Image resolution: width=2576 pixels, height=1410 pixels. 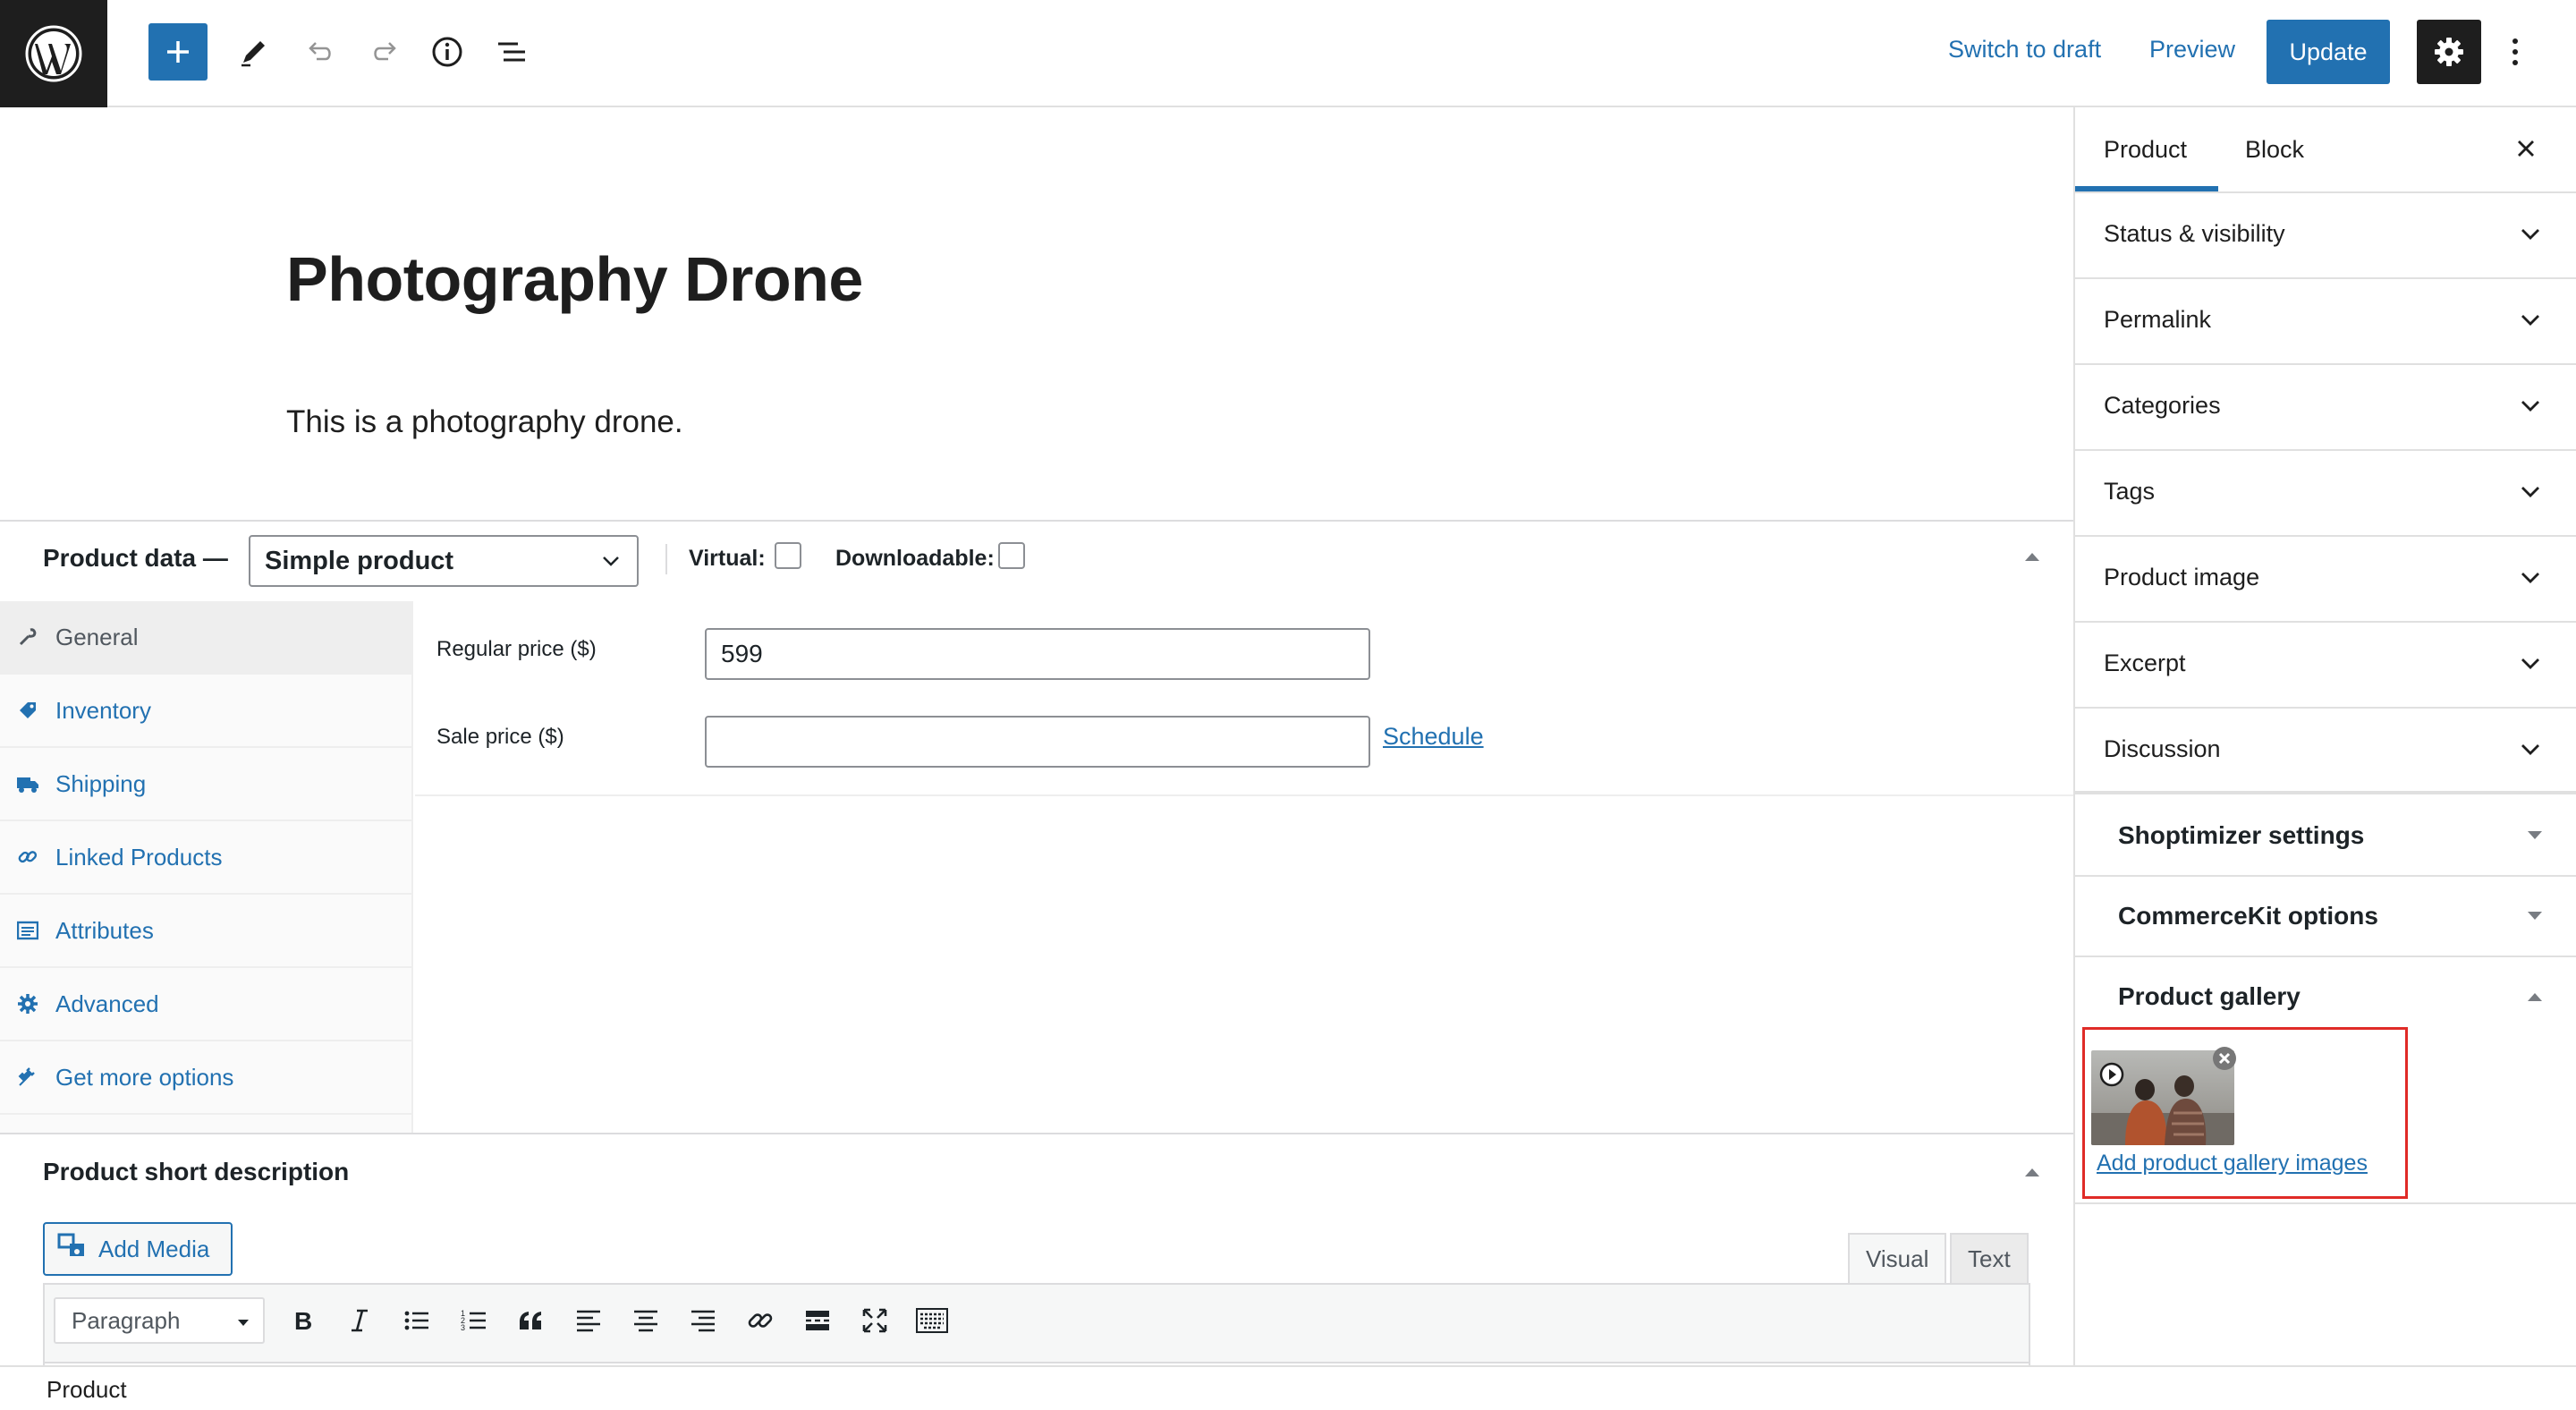 I want to click on regular-price-label: Regular price ($), so click(x=516, y=649).